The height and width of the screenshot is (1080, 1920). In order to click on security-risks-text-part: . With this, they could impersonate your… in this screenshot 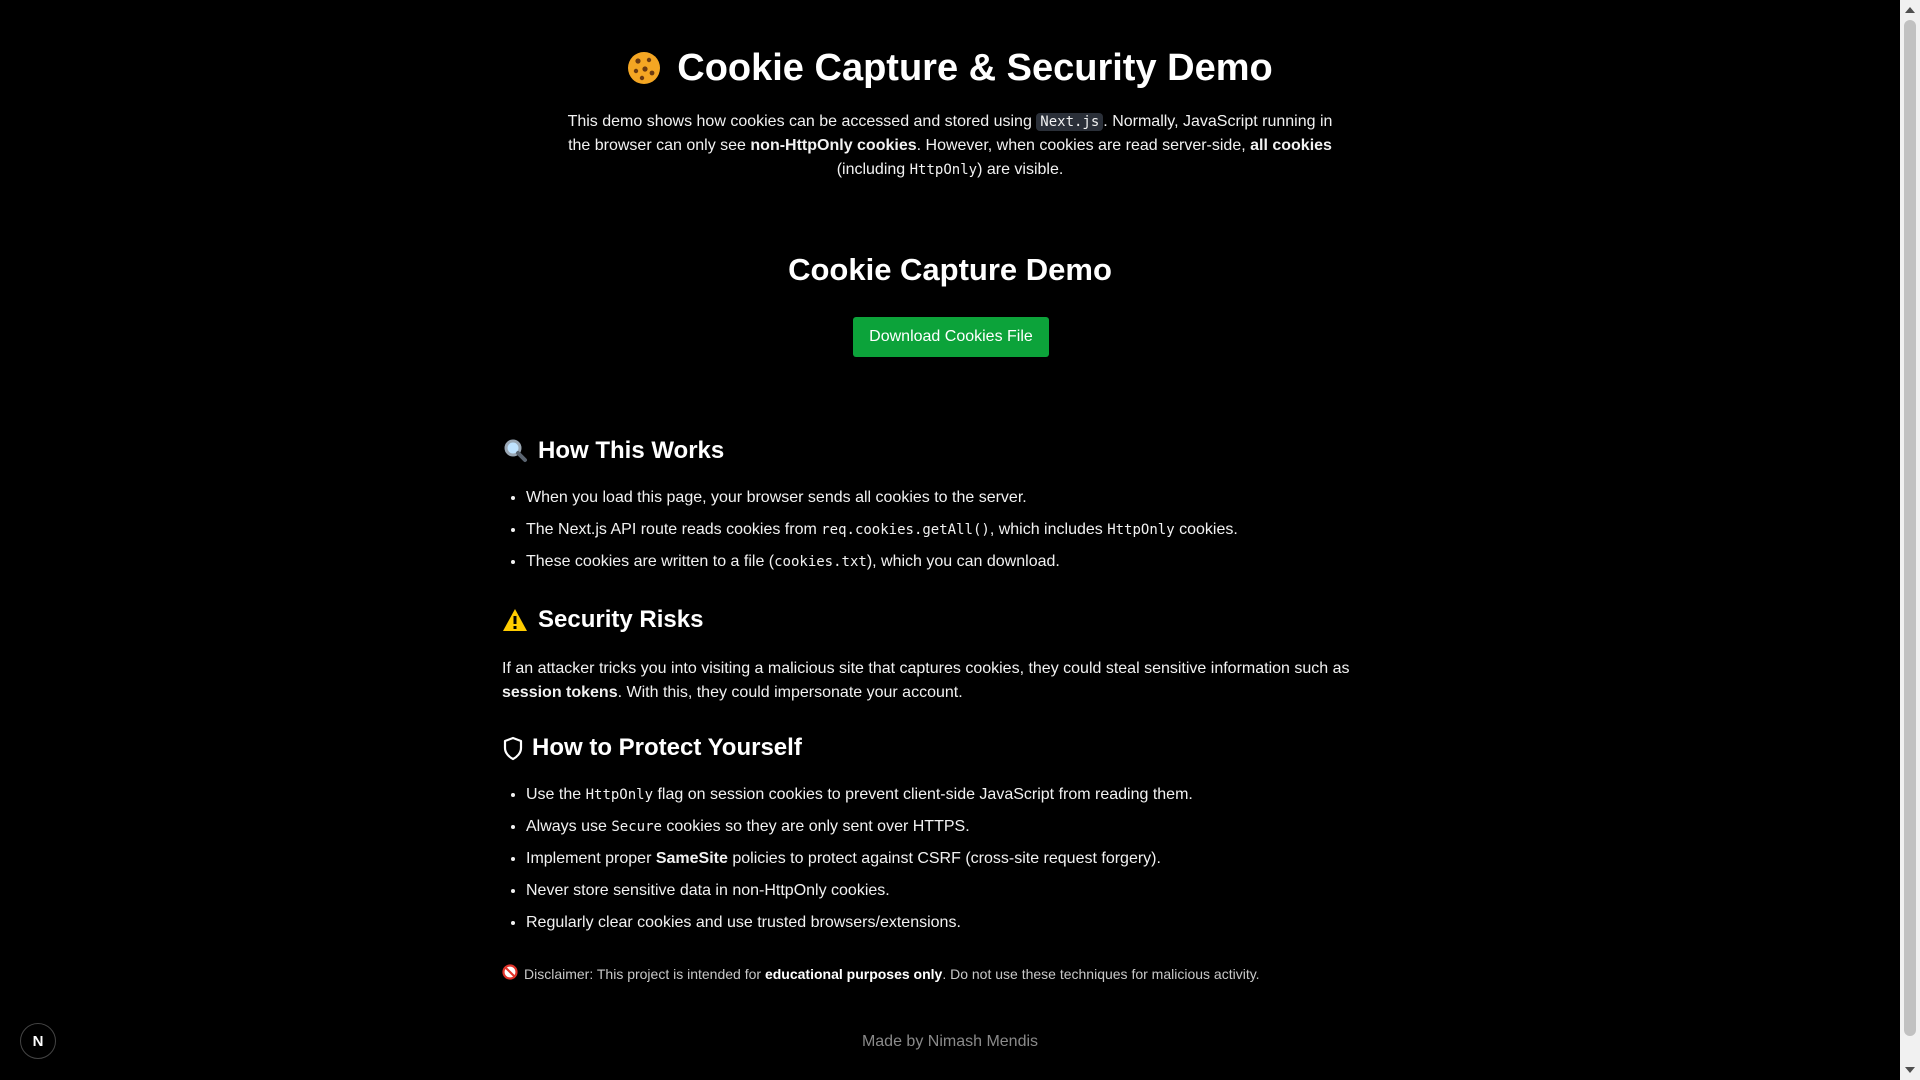, I will do `click(790, 692)`.